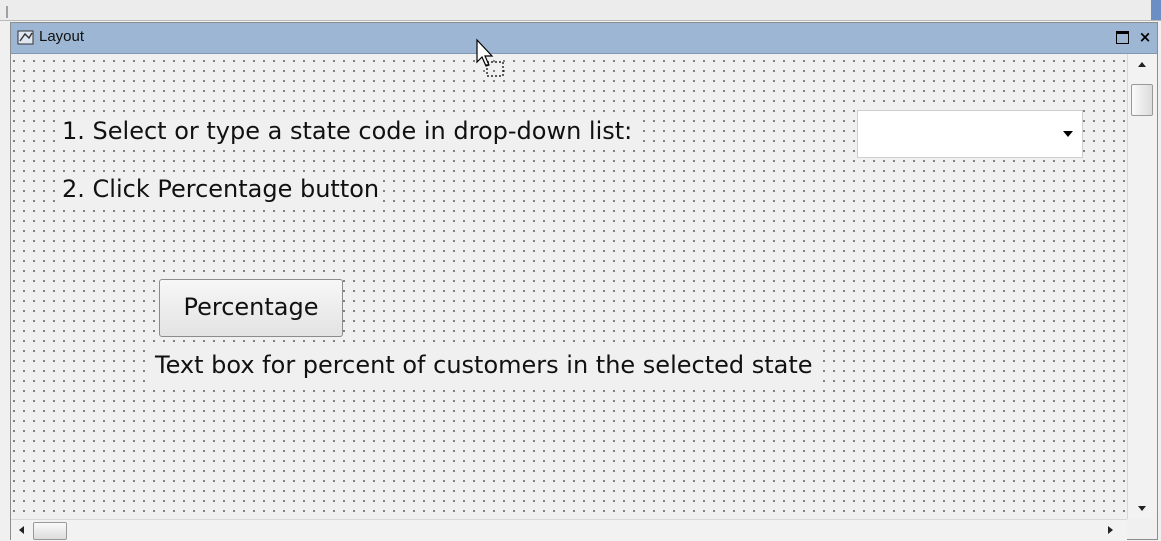 This screenshot has width=1161, height=541. What do you see at coordinates (1156, 10) in the screenshot?
I see `parent-window-accent` at bounding box center [1156, 10].